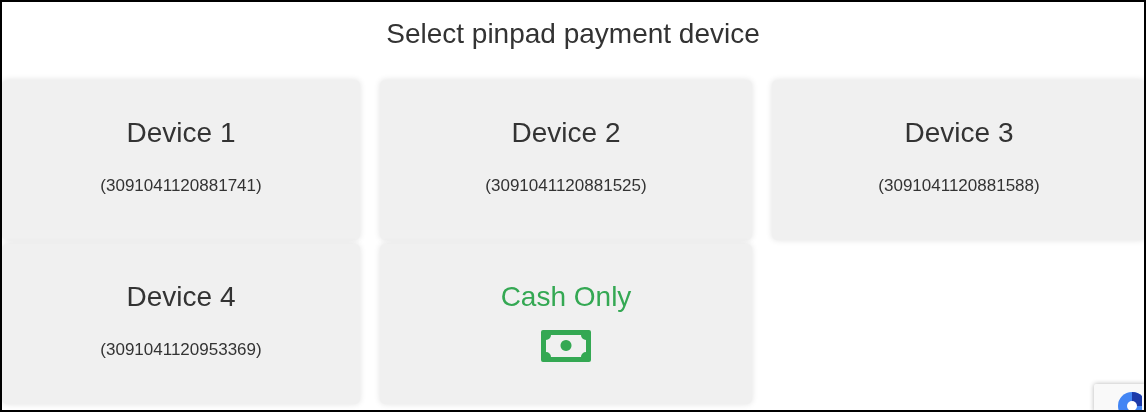 The width and height of the screenshot is (1146, 412). What do you see at coordinates (959, 133) in the screenshot?
I see `device-name: Device 3` at bounding box center [959, 133].